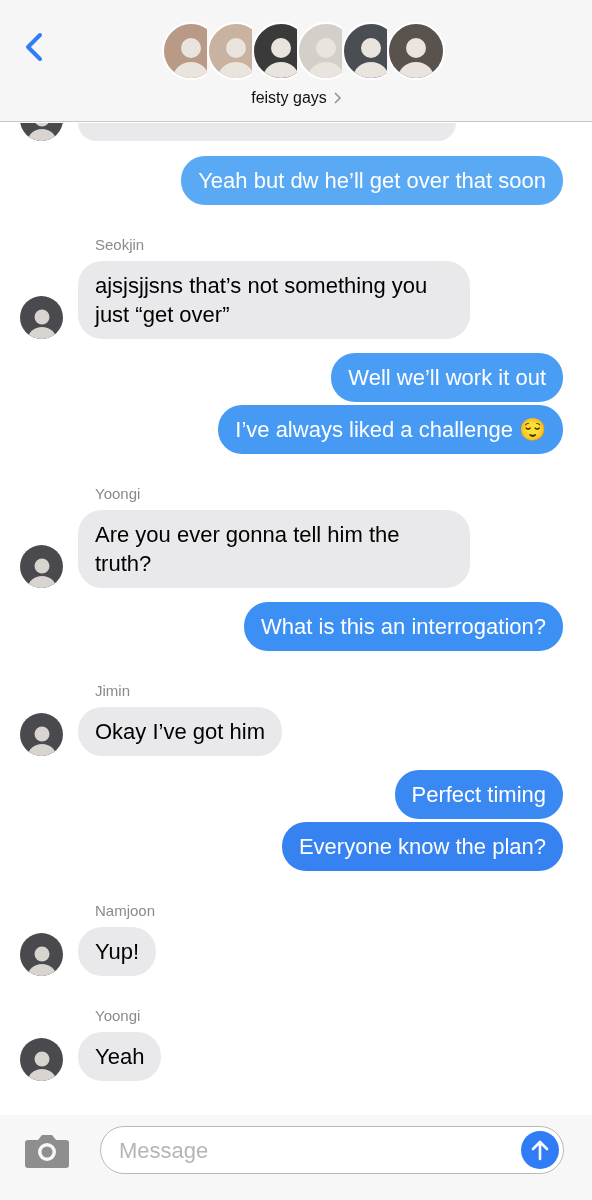 The image size is (592, 1200). What do you see at coordinates (274, 300) in the screenshot?
I see `message-bubble: ajsjsjjsns that’s not something you just “get over”` at bounding box center [274, 300].